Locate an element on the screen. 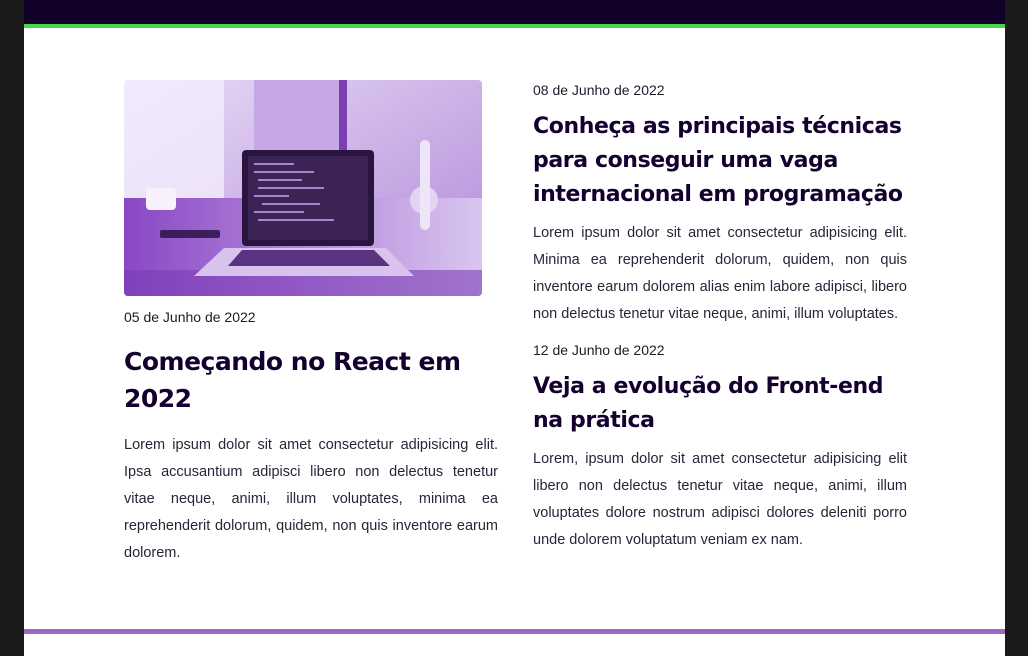  footer-accent-line is located at coordinates (514, 631).